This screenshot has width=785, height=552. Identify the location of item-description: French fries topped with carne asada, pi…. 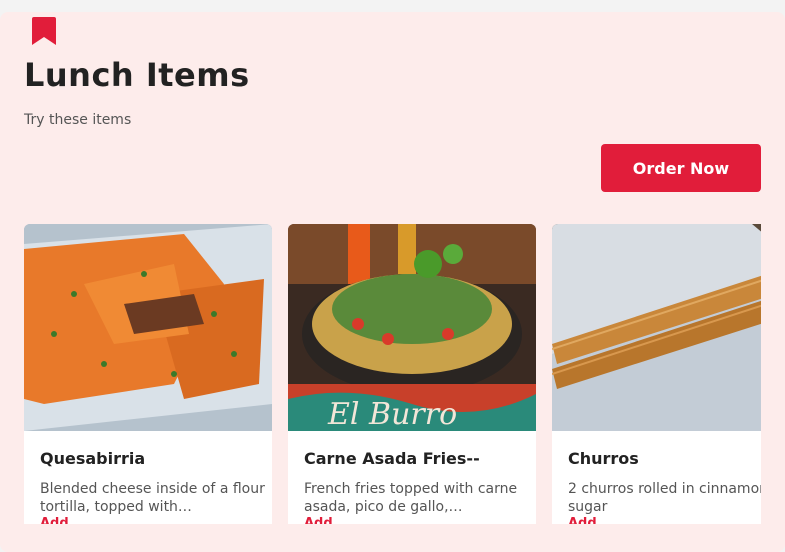
(411, 498).